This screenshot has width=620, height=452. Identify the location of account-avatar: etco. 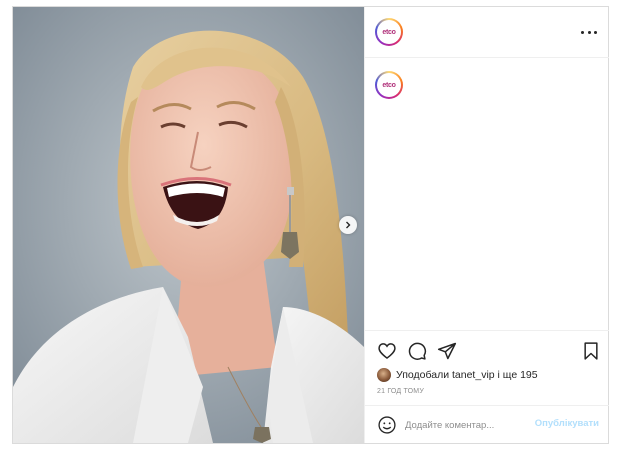
(389, 32).